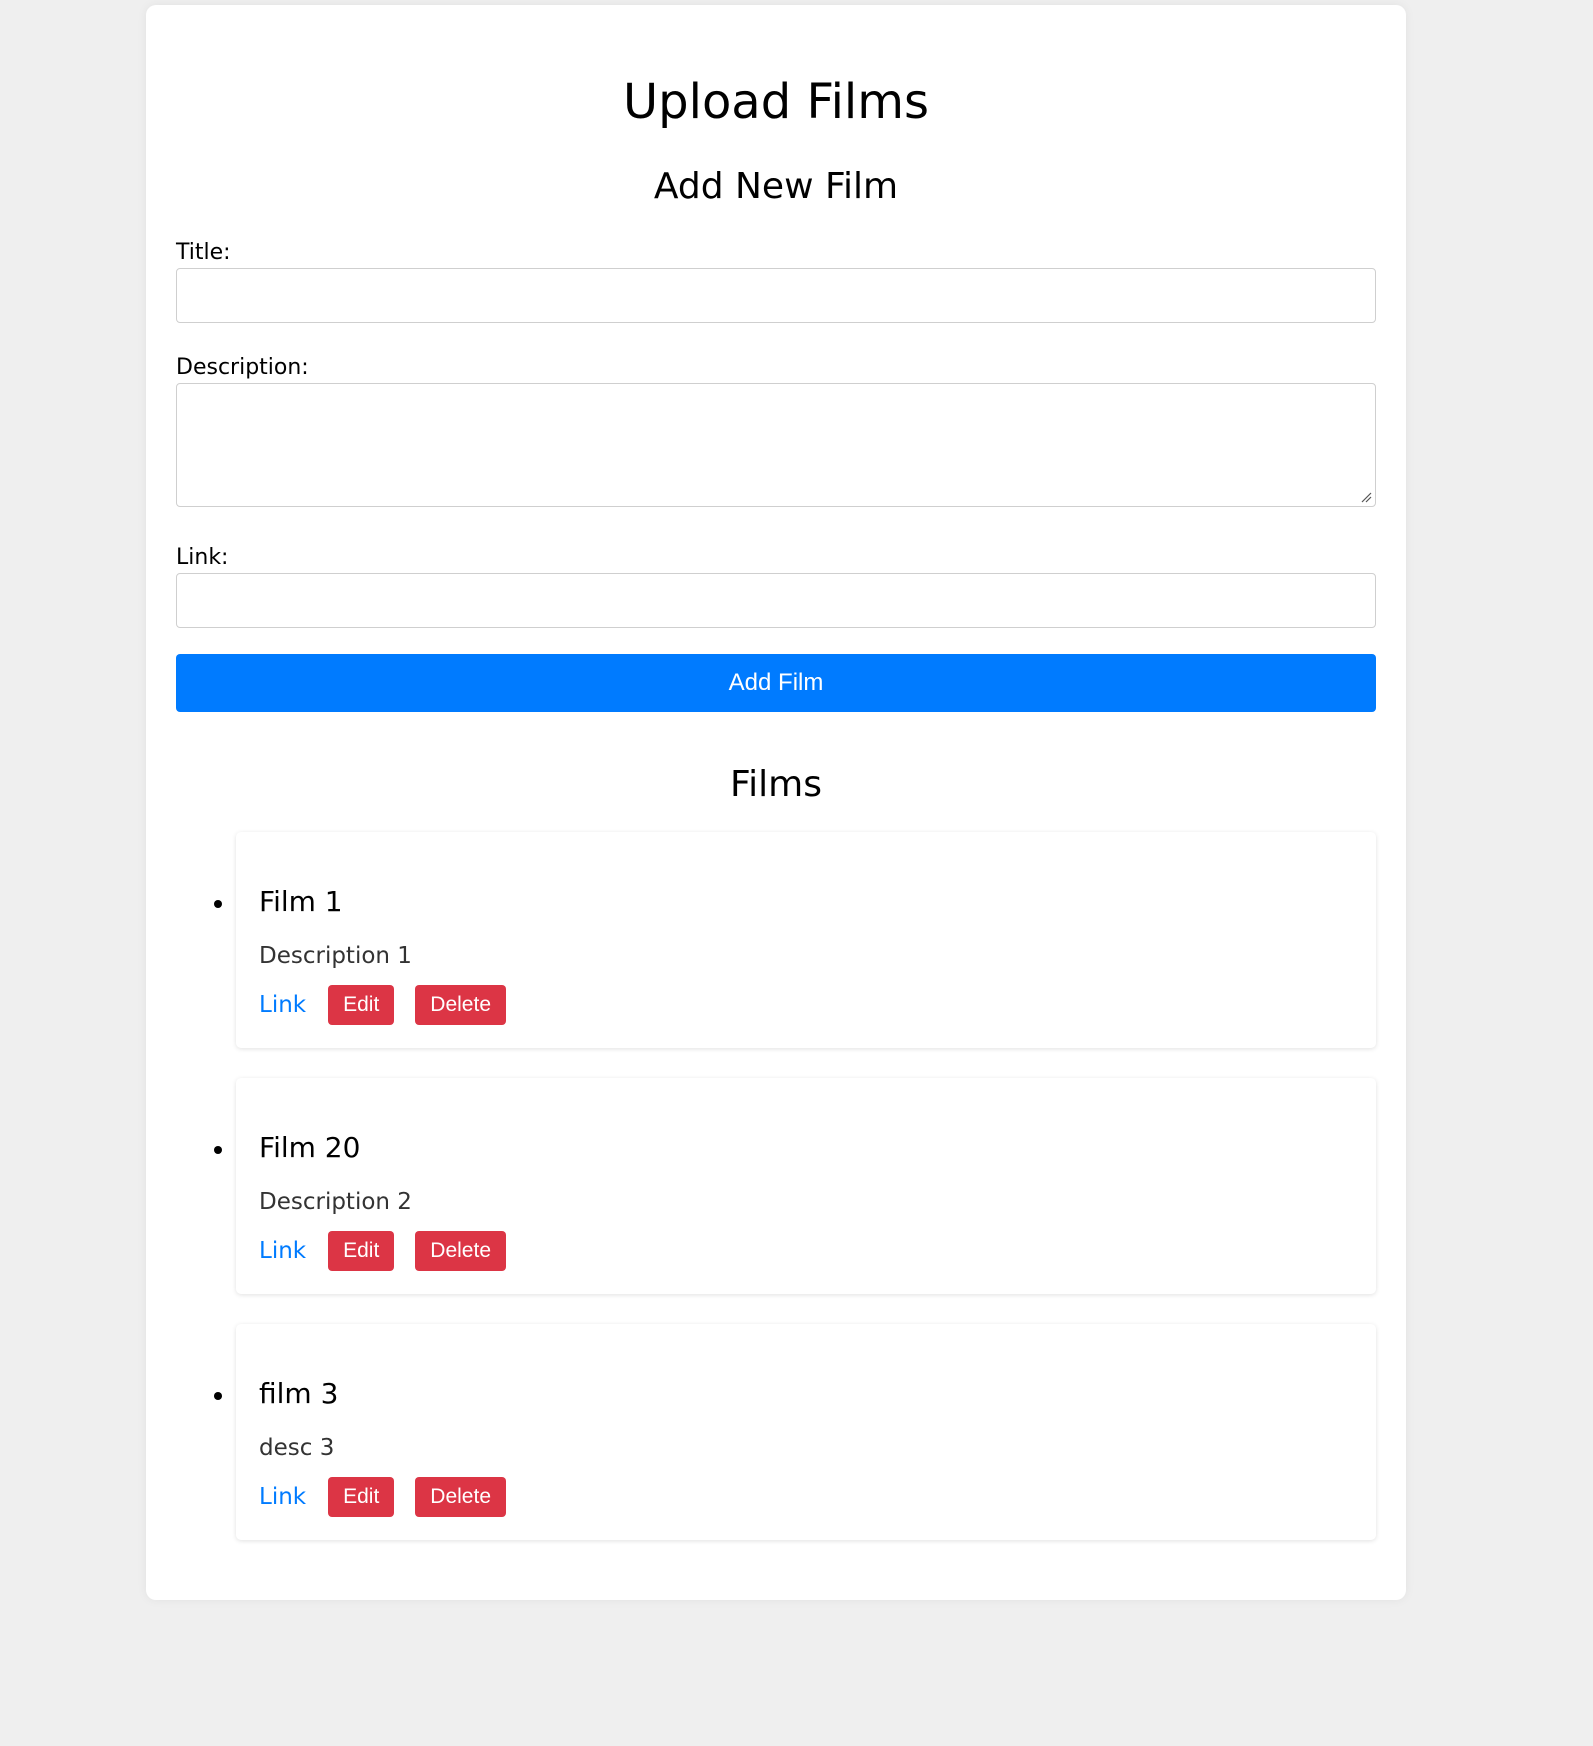 The height and width of the screenshot is (1746, 1593). What do you see at coordinates (1366, 497) in the screenshot?
I see `resize-grip-icon` at bounding box center [1366, 497].